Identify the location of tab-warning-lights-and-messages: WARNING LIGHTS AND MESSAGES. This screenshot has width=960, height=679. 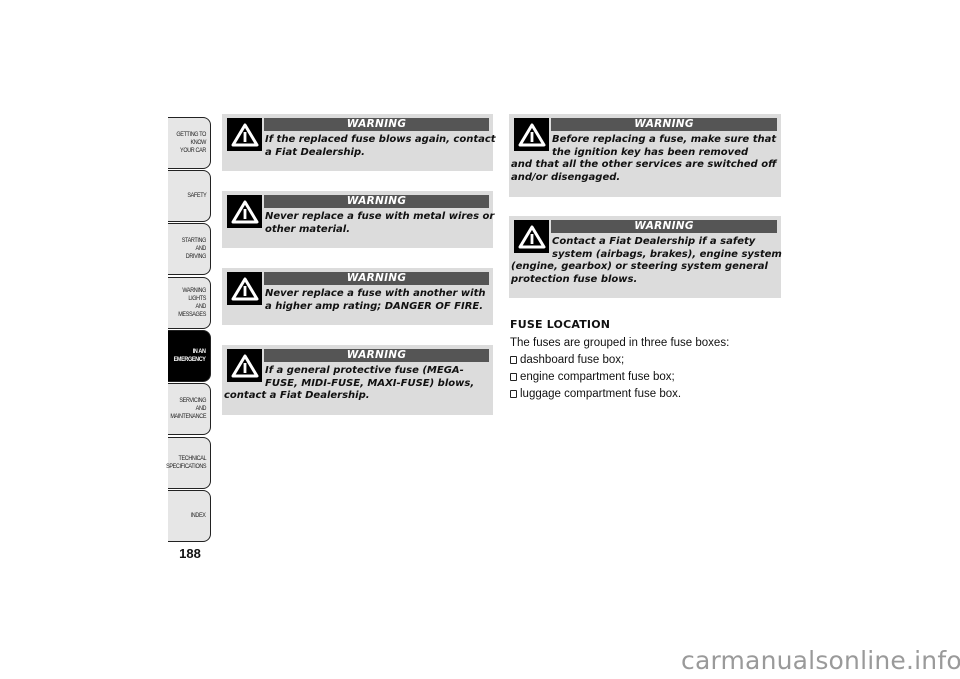
(189, 303).